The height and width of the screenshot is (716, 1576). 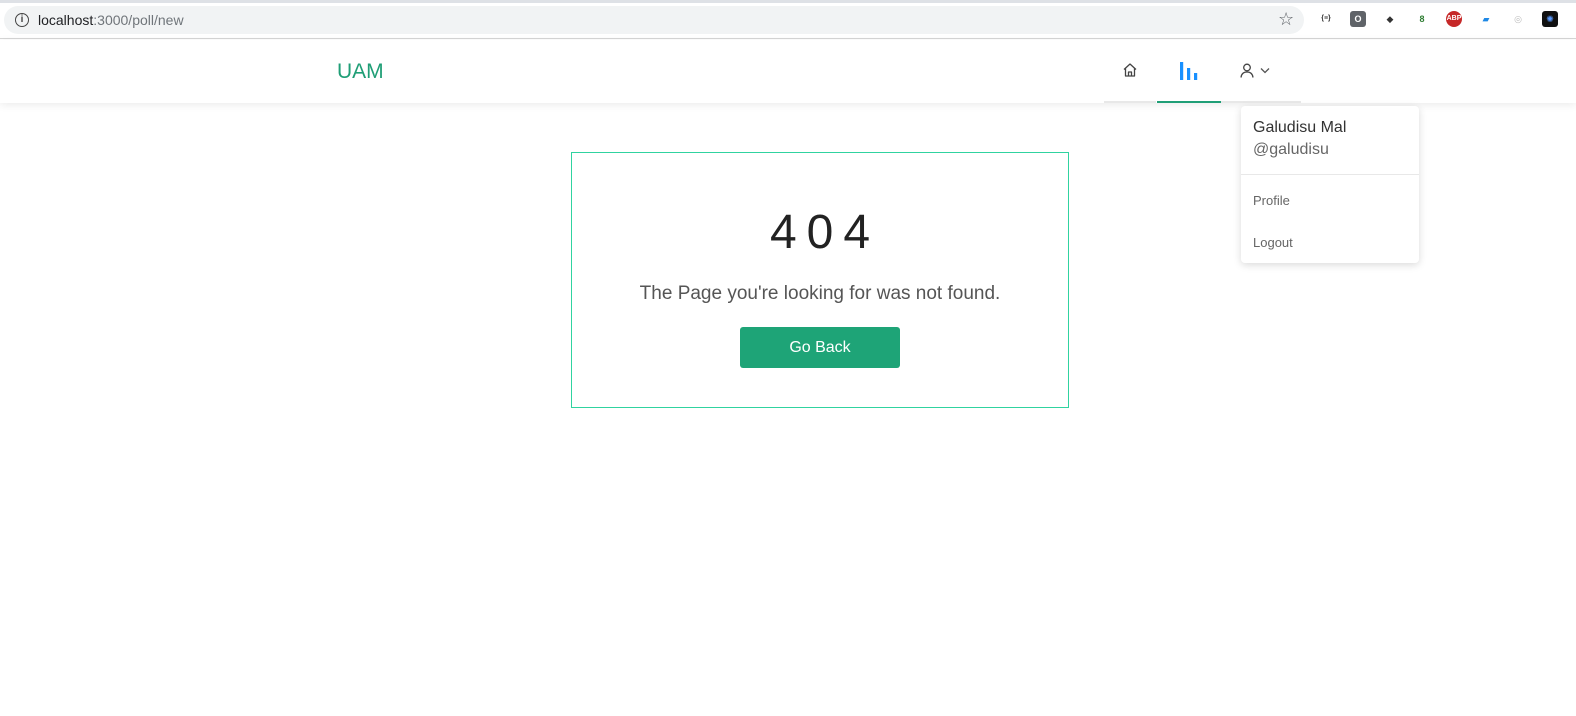 I want to click on url-path: :3000/poll/new, so click(x=138, y=20).